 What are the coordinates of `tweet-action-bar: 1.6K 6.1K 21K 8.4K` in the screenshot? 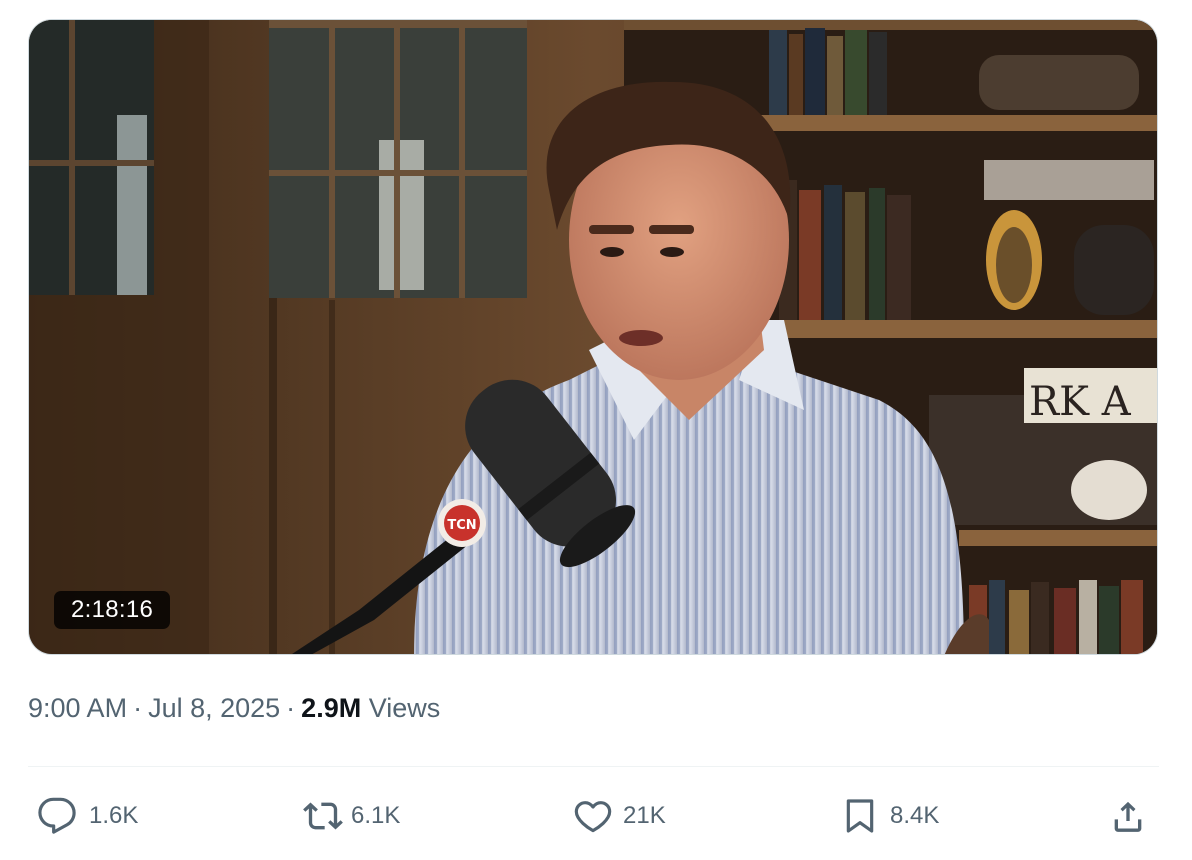 It's located at (596, 816).